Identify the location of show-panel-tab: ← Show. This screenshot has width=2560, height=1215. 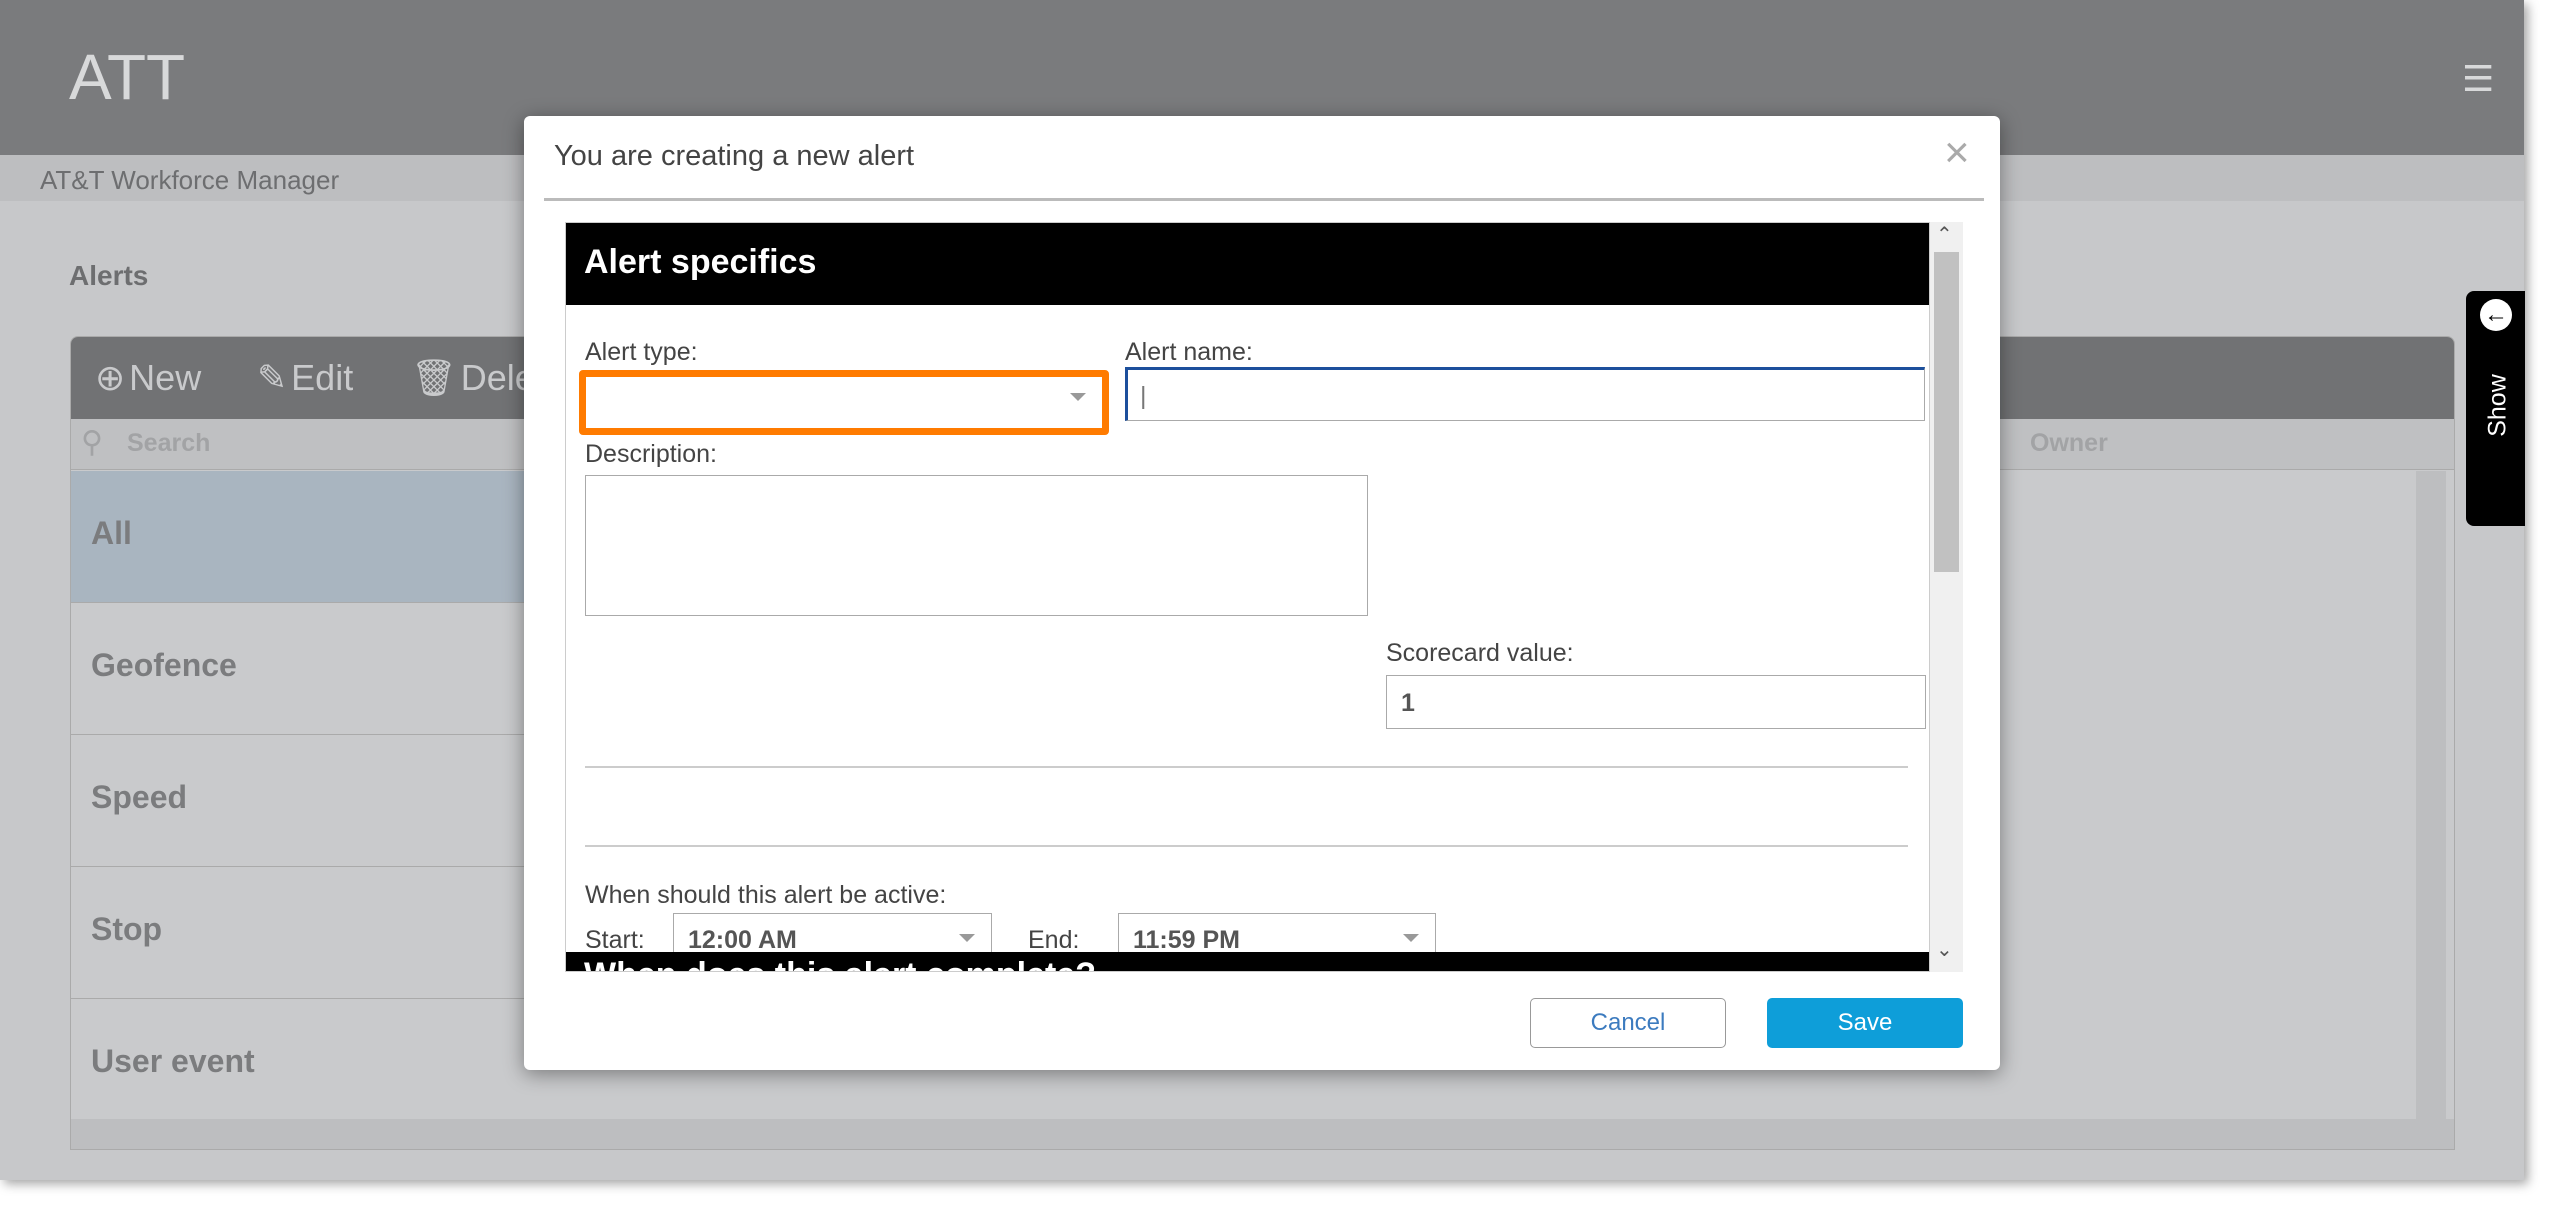
(2495, 408).